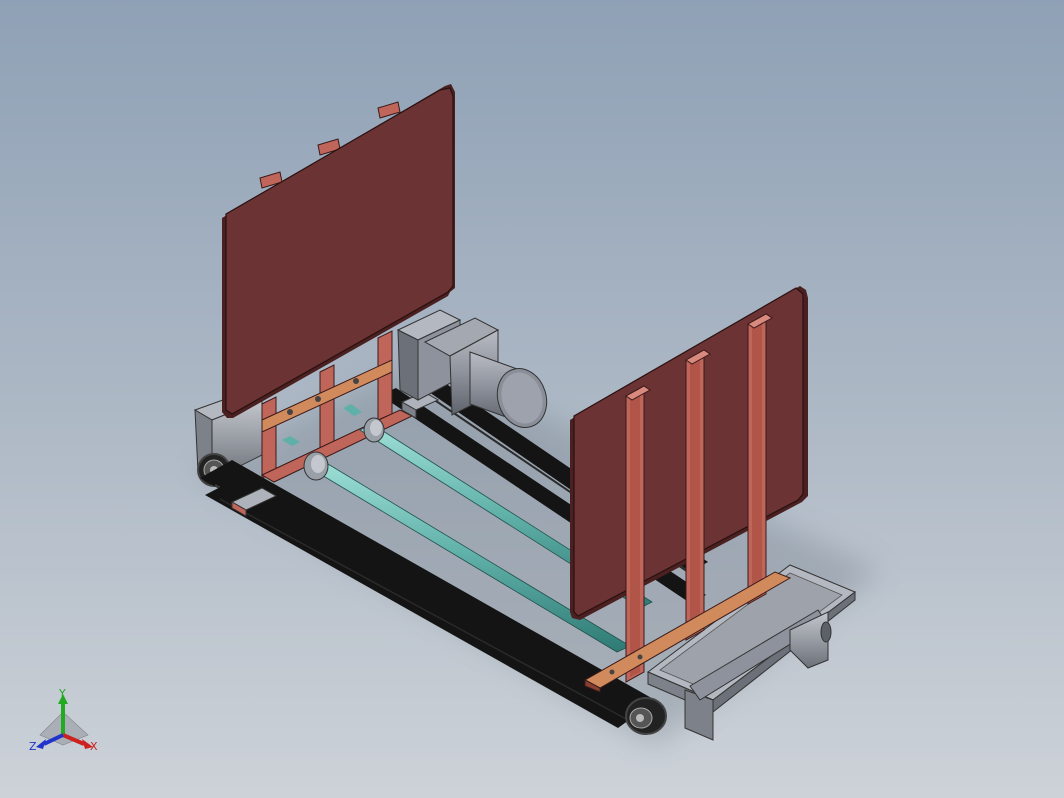 Image resolution: width=1064 pixels, height=798 pixels. Describe the element at coordinates (94, 746) in the screenshot. I see `x-axis-label: X` at that location.